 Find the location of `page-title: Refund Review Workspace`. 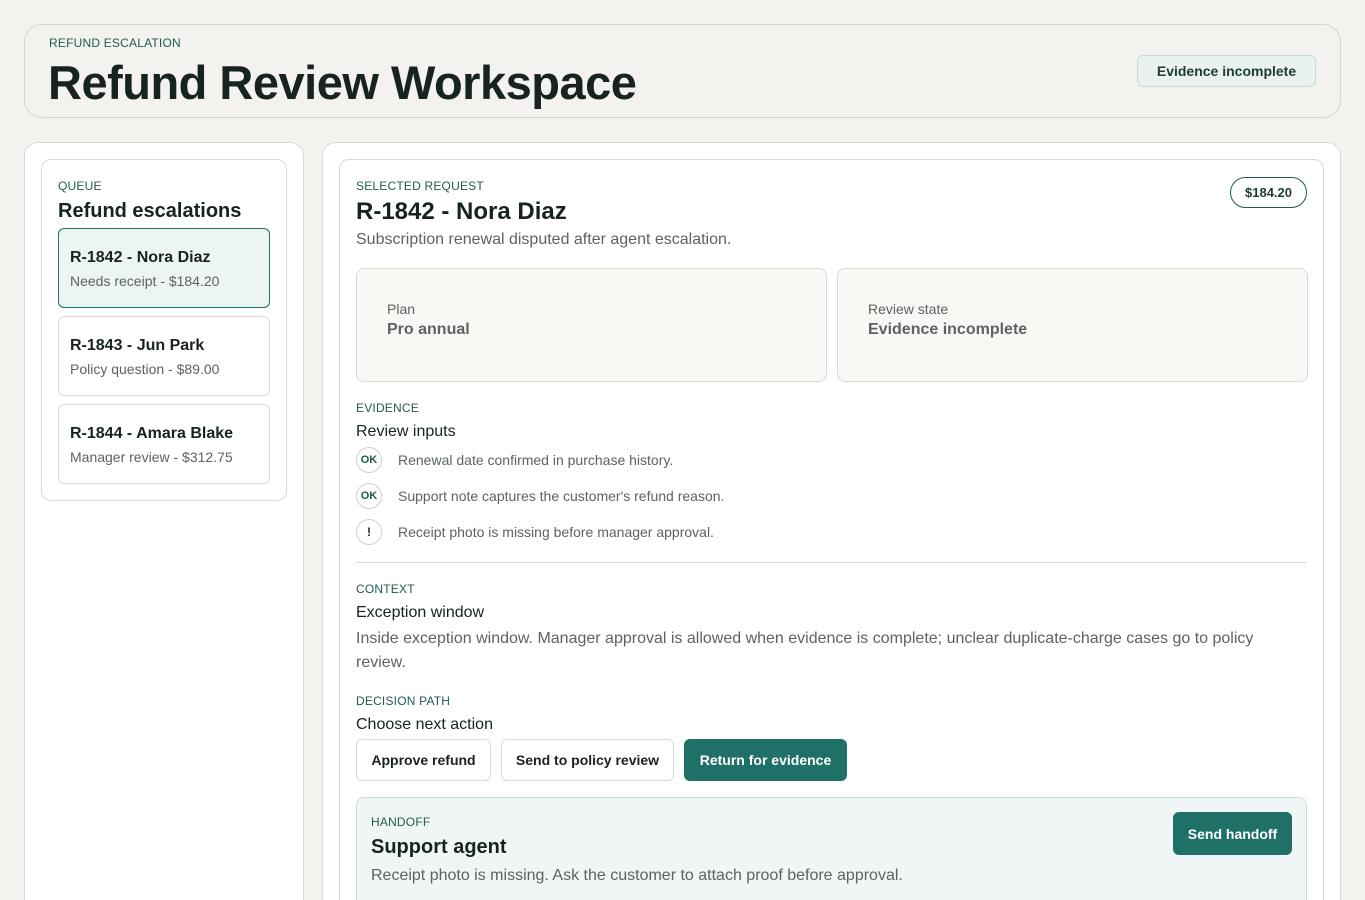

page-title: Refund Review Workspace is located at coordinates (342, 82).